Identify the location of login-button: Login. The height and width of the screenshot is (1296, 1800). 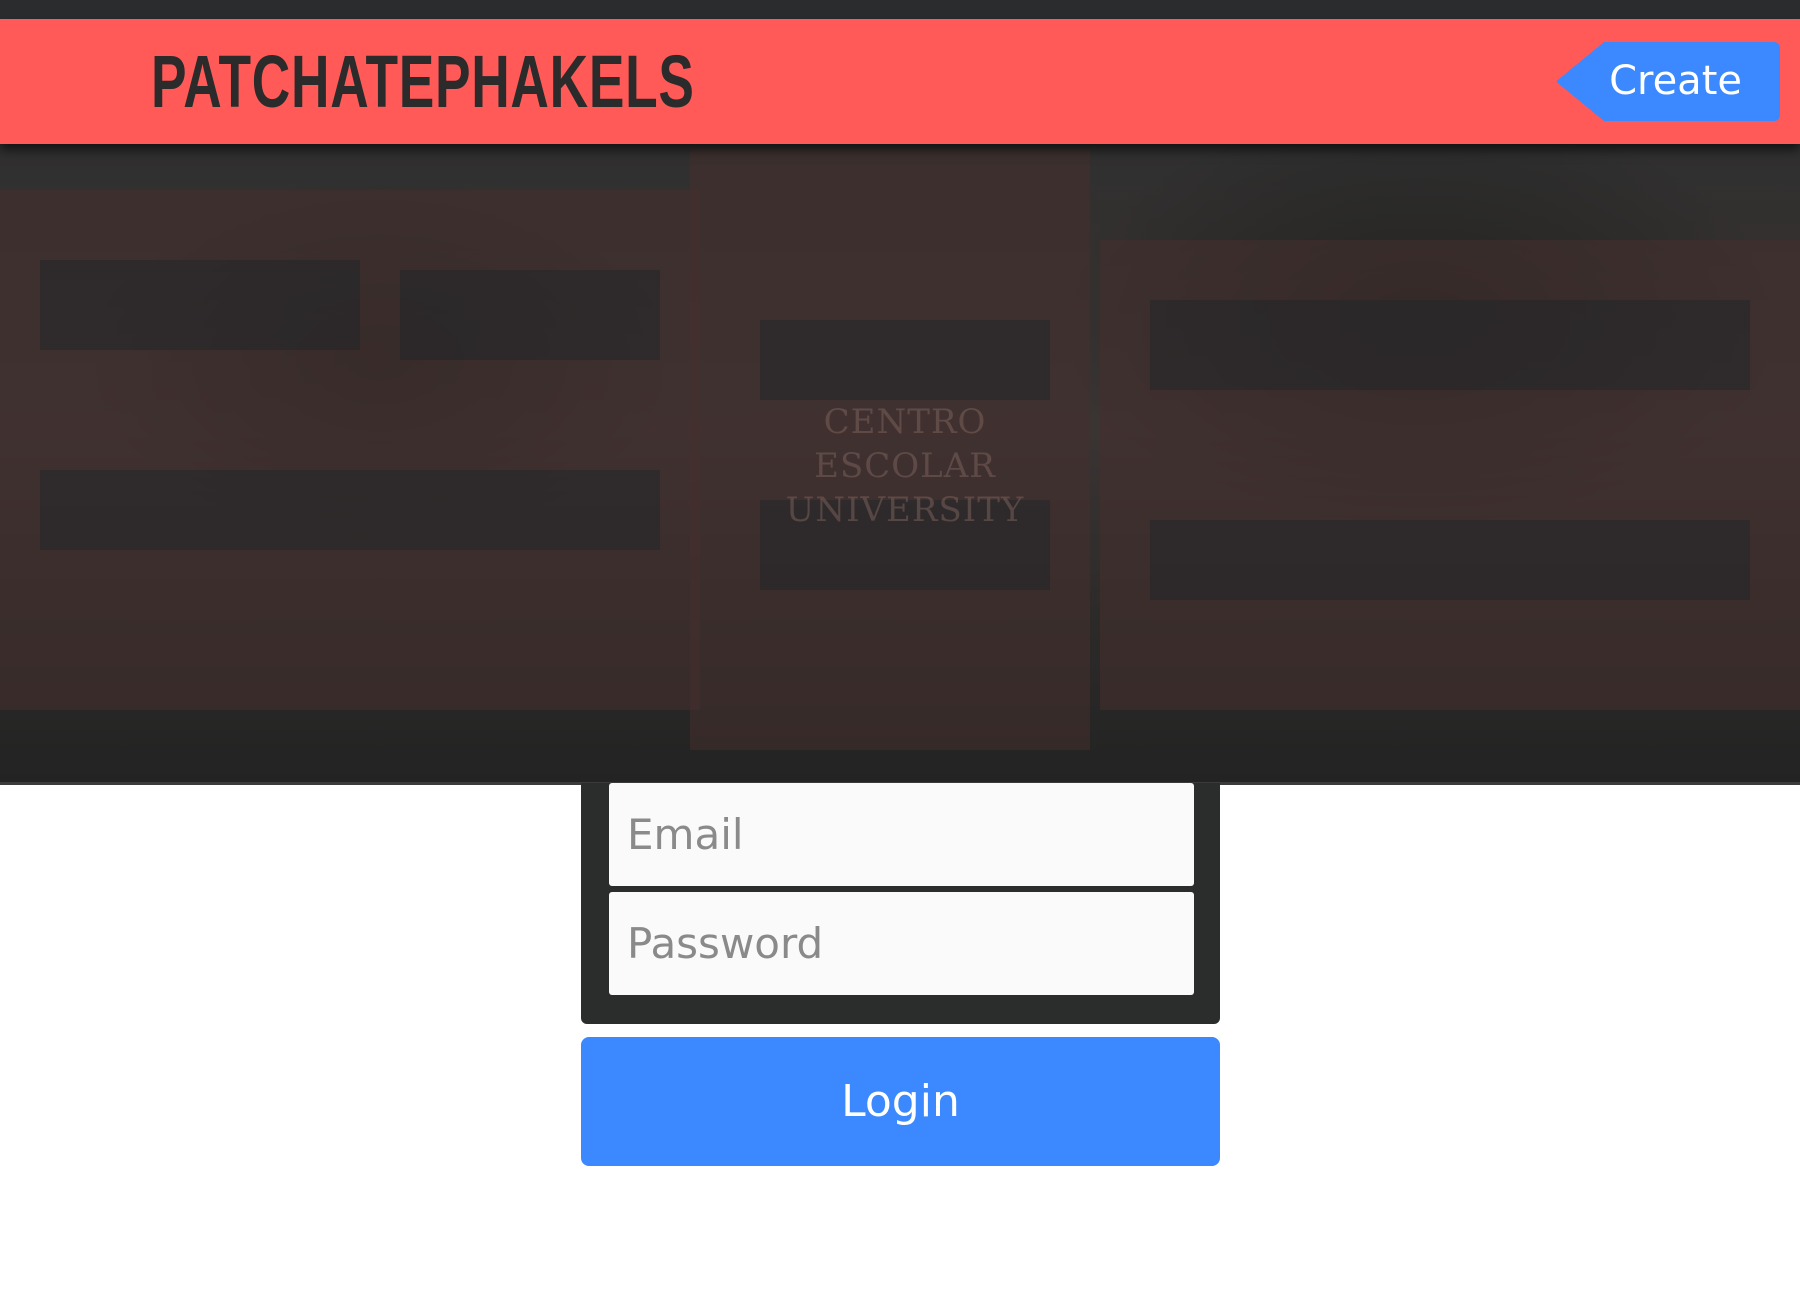
(900, 1101).